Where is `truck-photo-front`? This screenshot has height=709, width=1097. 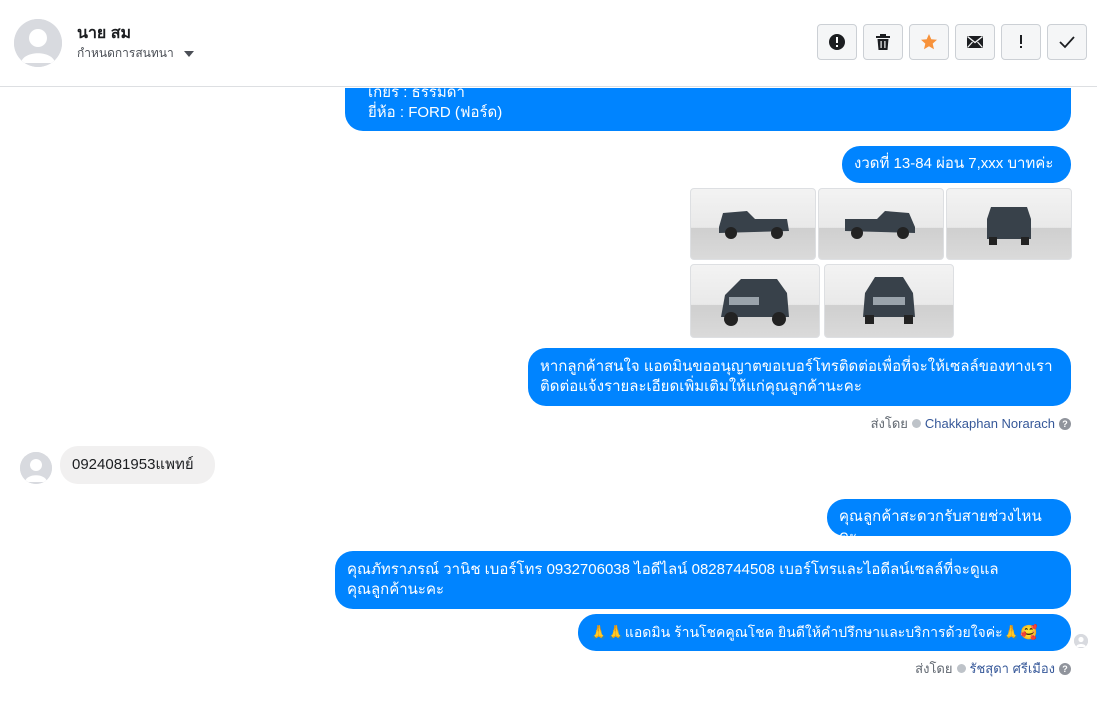 truck-photo-front is located at coordinates (889, 301).